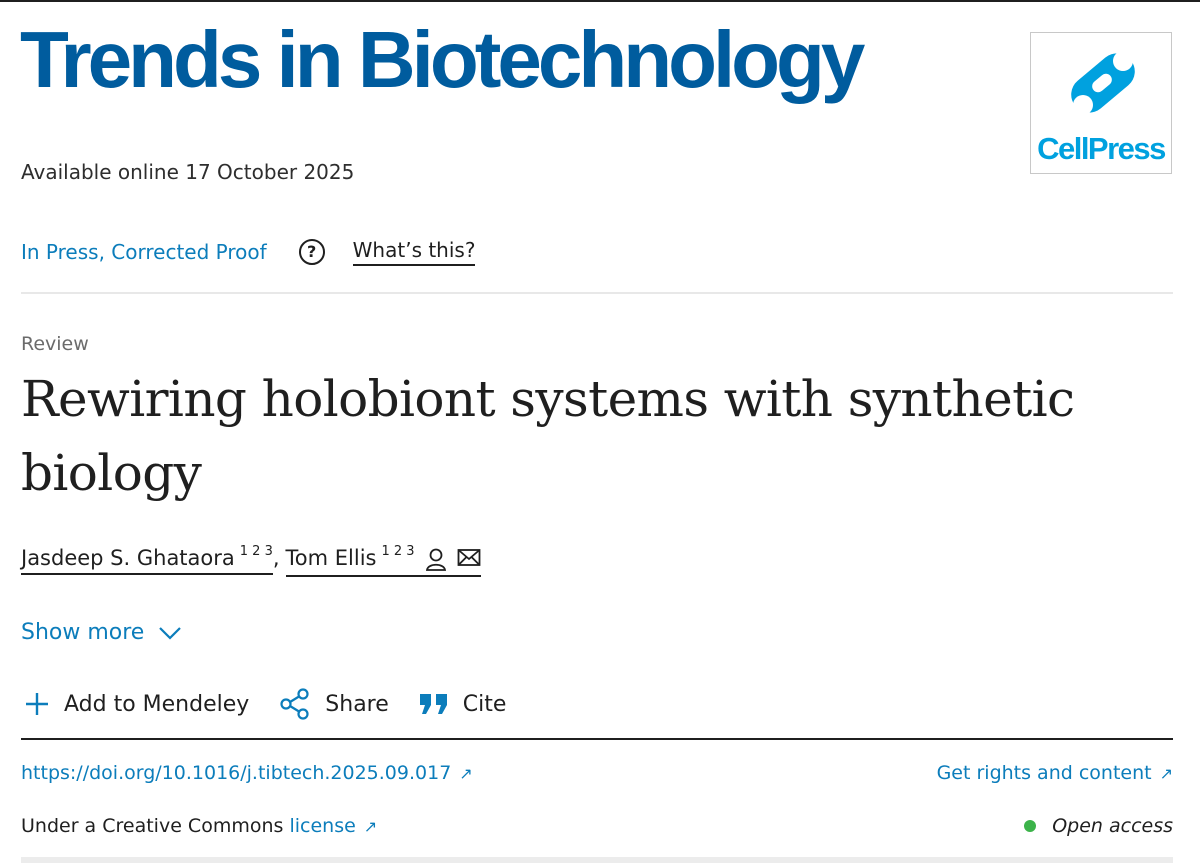 The height and width of the screenshot is (863, 1200). I want to click on plus-icon, so click(37, 704).